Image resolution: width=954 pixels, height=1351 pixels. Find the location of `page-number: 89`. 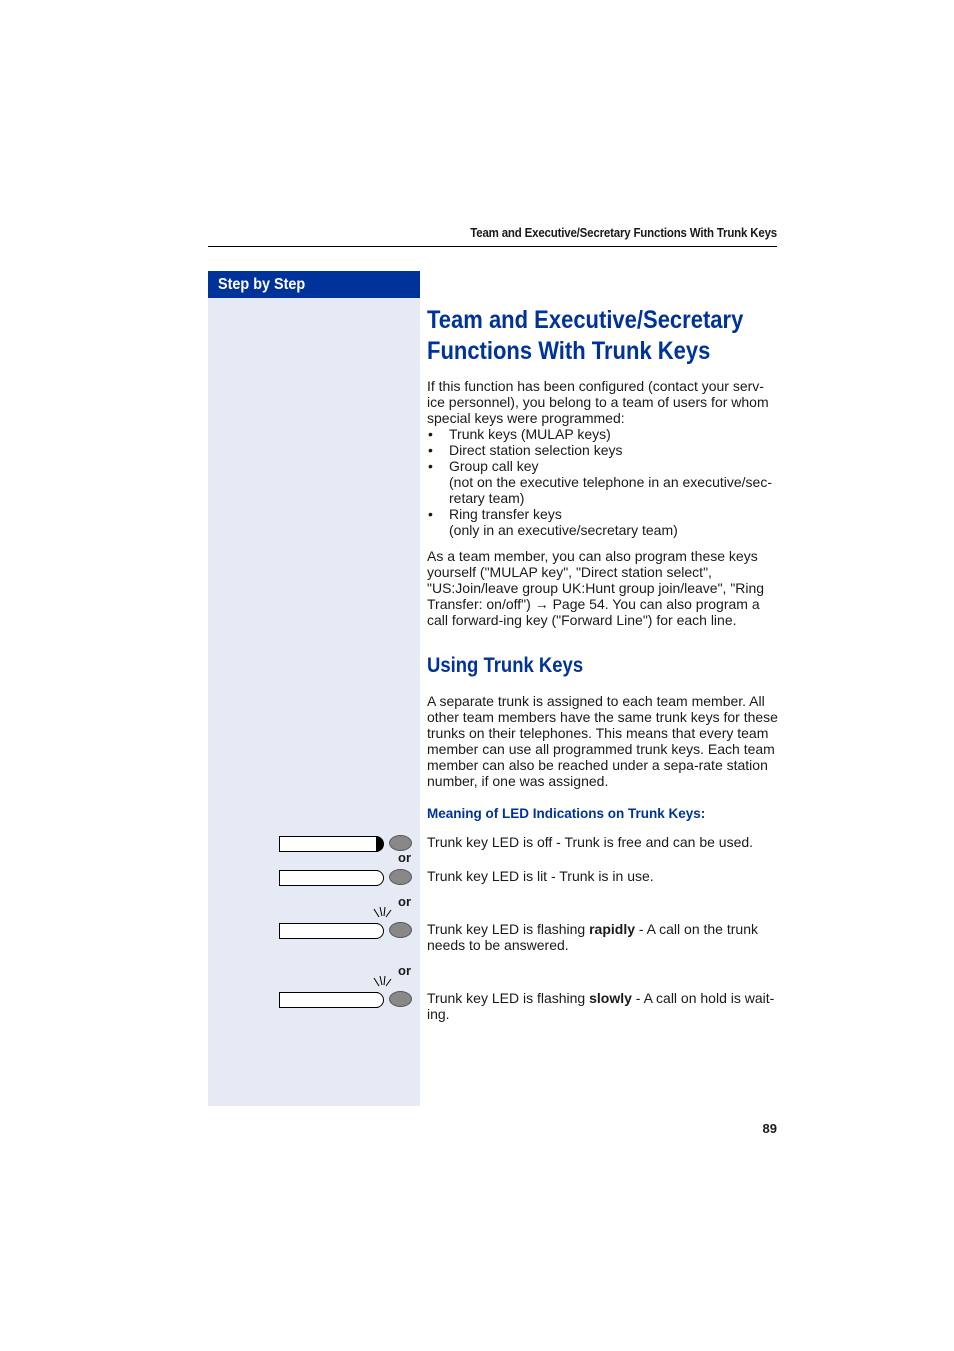

page-number: 89 is located at coordinates (769, 1128).